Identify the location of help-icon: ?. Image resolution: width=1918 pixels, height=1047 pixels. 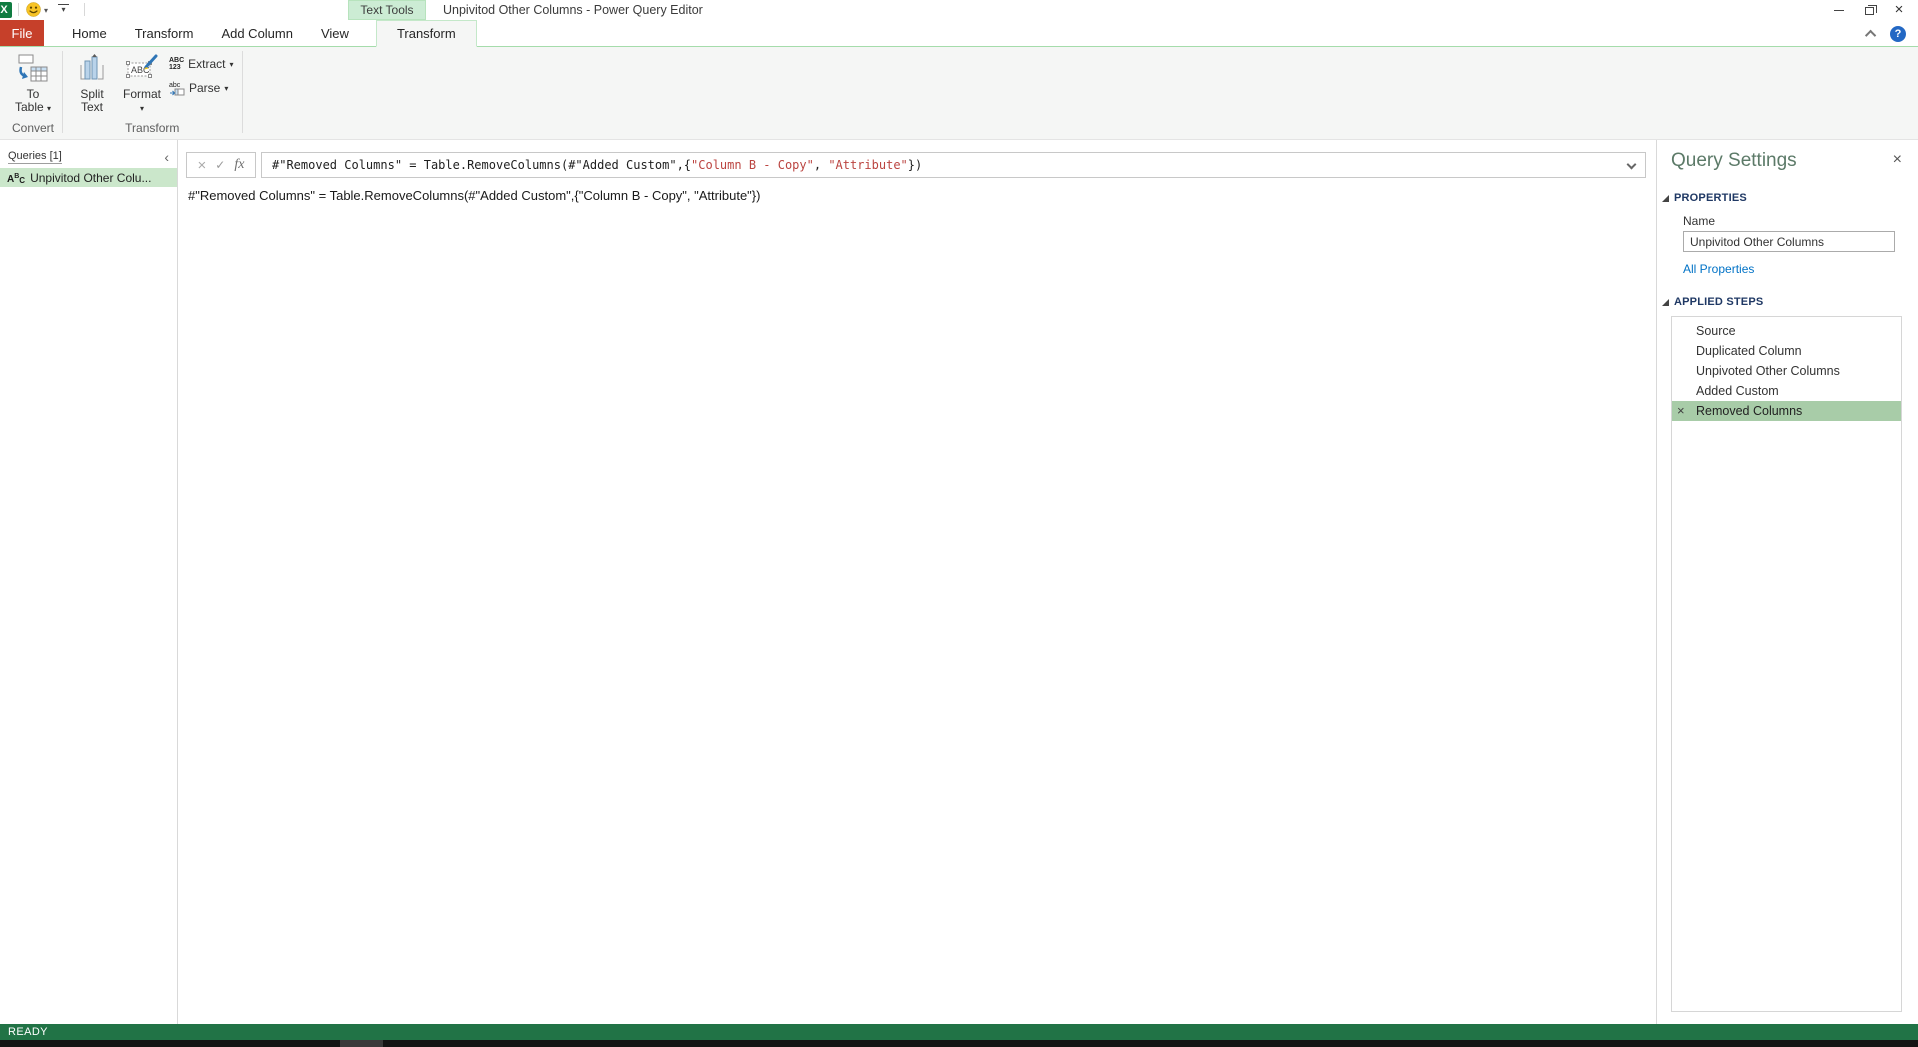
(1898, 33).